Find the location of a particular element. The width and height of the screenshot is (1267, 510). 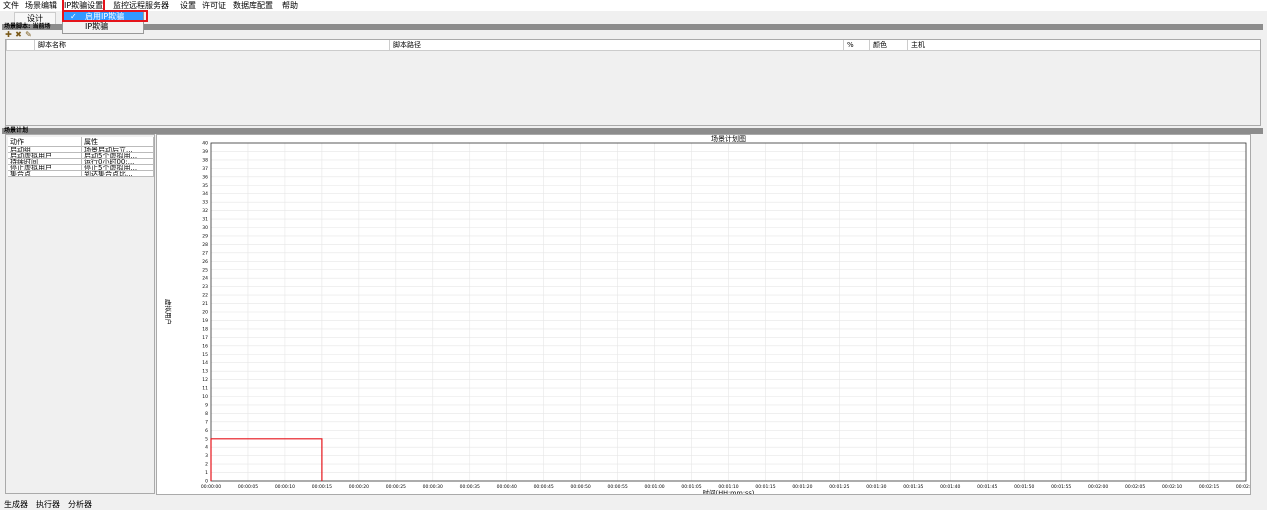

y-tick-label: 39 is located at coordinates (205, 152).